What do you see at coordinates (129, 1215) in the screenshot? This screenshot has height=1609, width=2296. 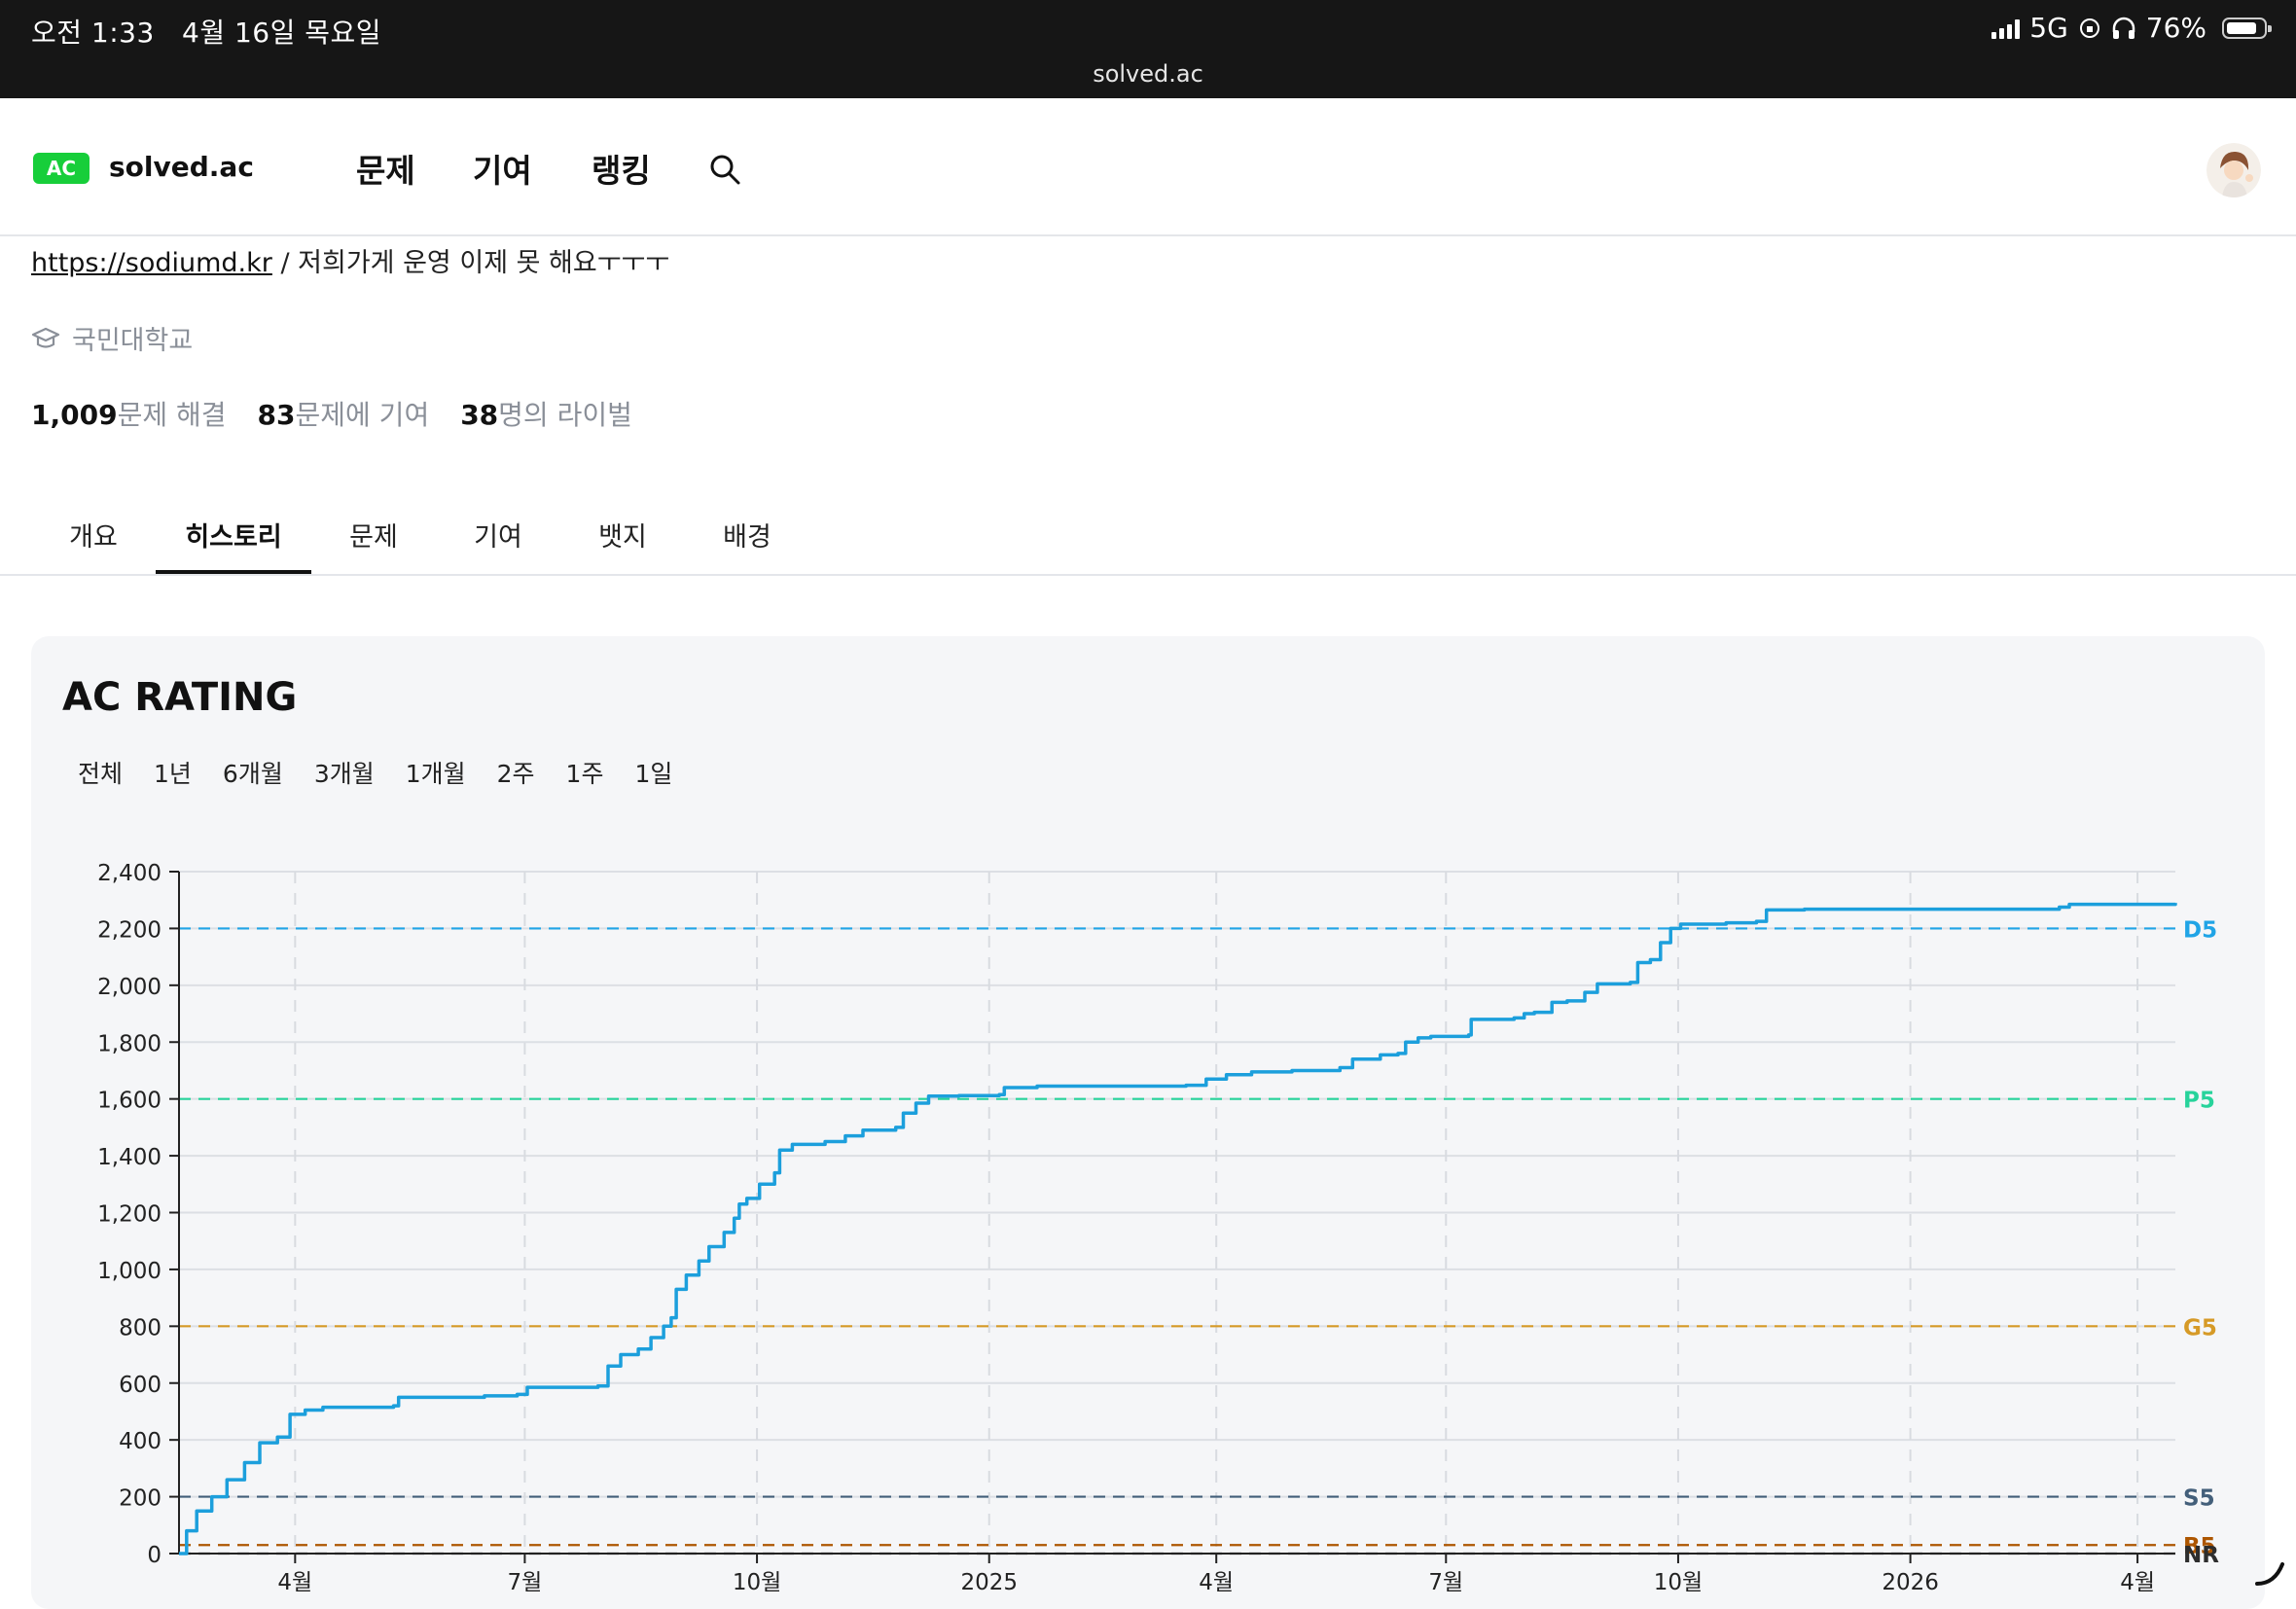 I see `y-tick-label: 1,200` at bounding box center [129, 1215].